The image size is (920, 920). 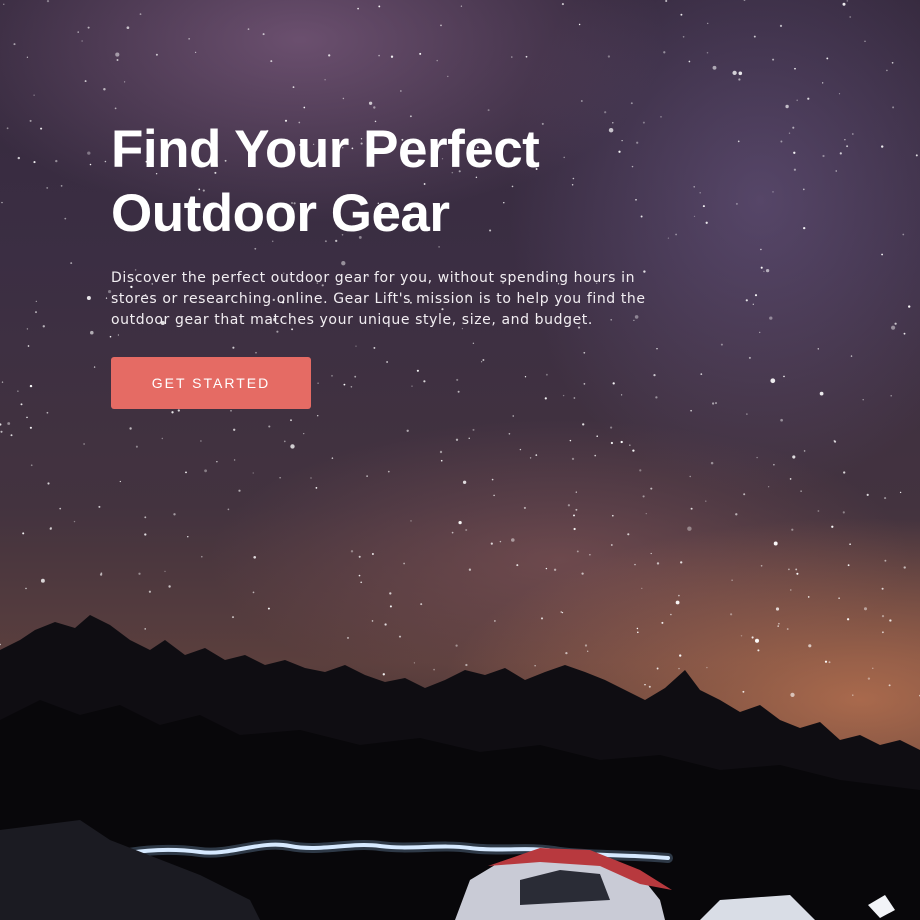 I want to click on get-started-button: GET STARTED, so click(x=211, y=383).